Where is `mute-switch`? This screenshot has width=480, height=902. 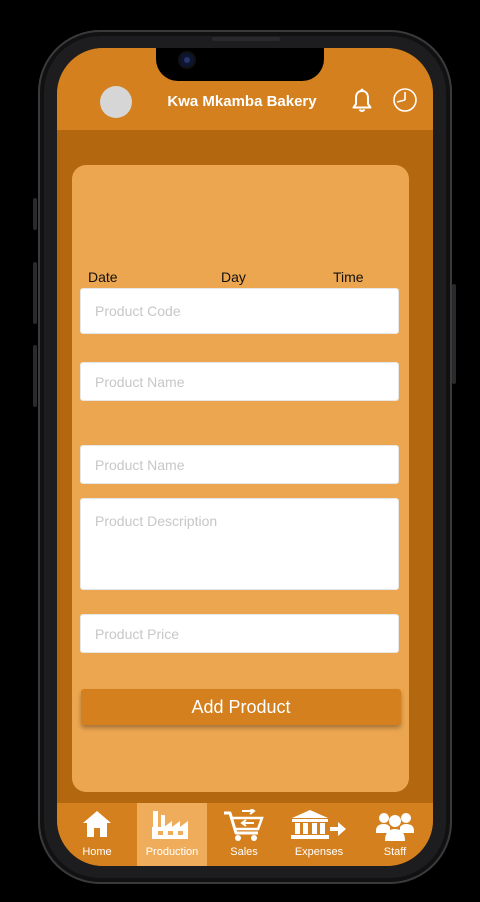 mute-switch is located at coordinates (35, 214).